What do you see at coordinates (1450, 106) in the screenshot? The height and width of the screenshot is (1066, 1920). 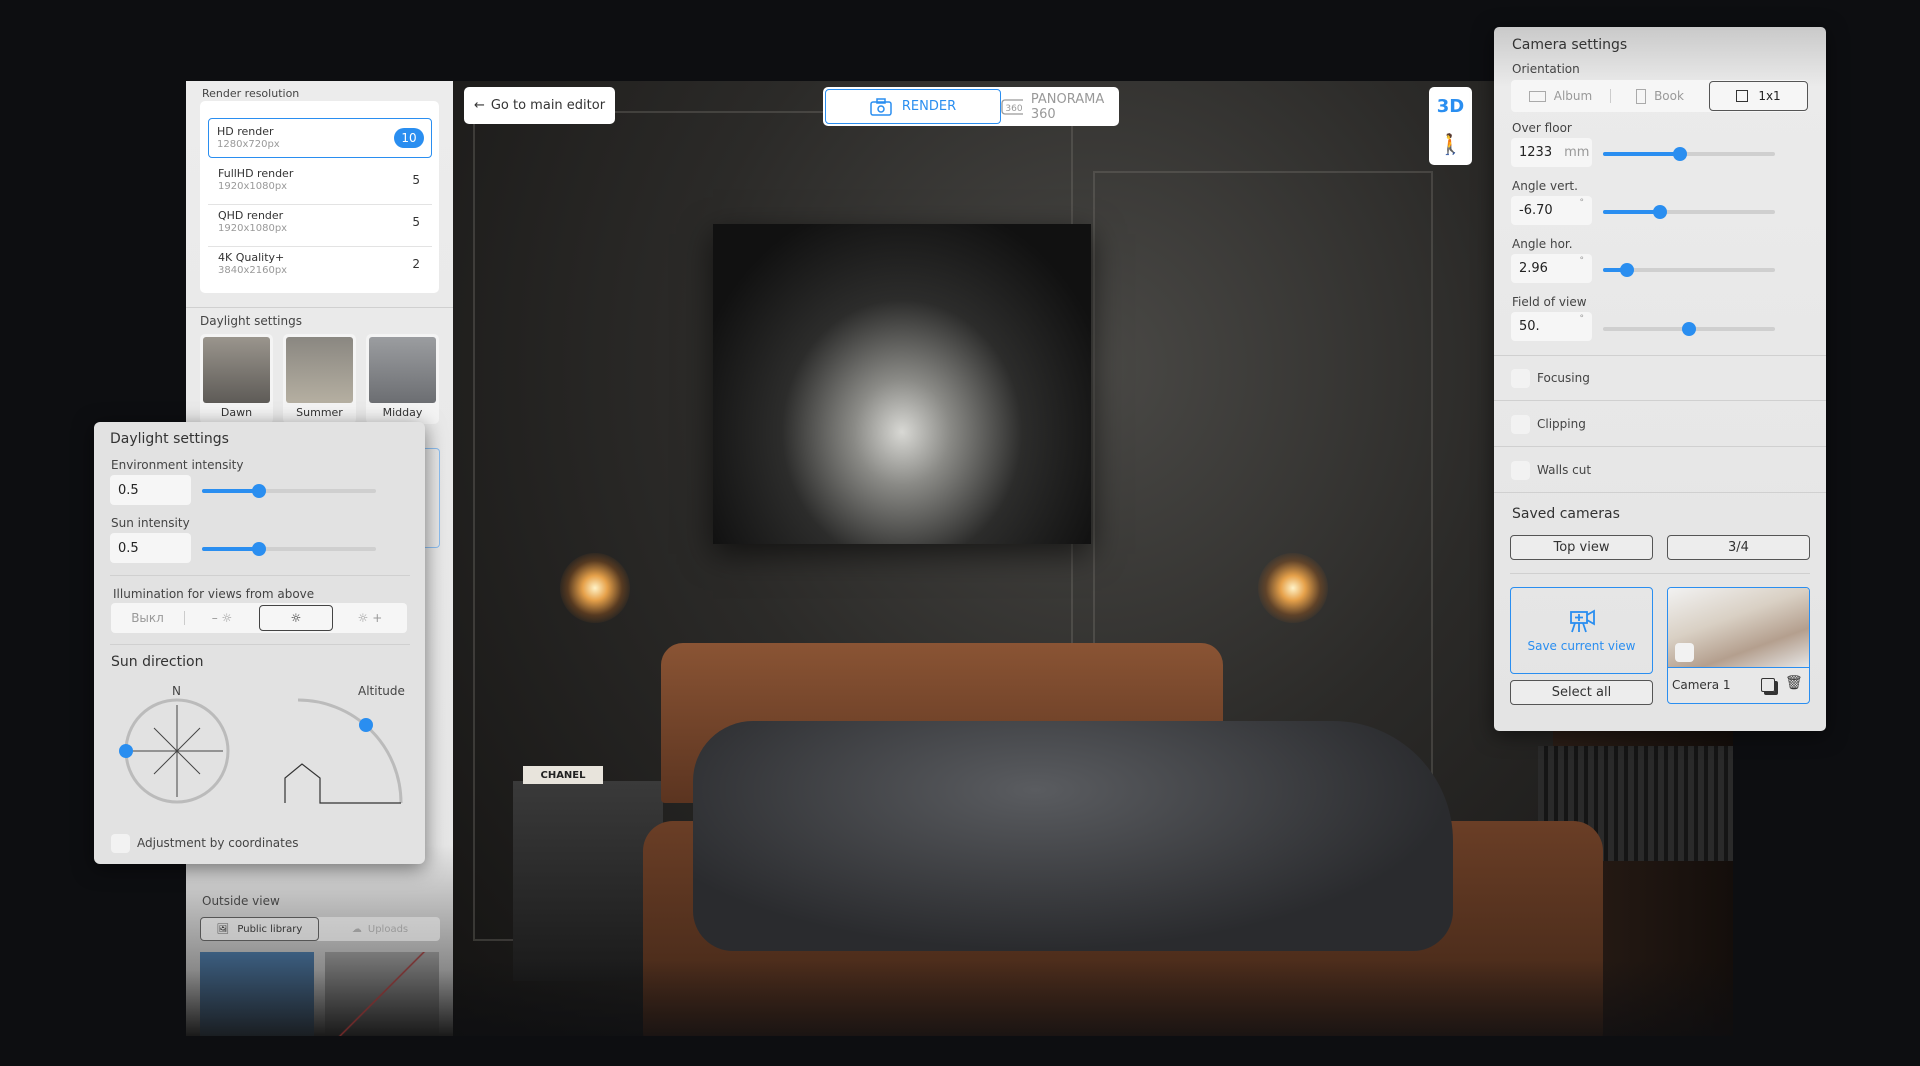 I see `3d-view-button: 3D` at bounding box center [1450, 106].